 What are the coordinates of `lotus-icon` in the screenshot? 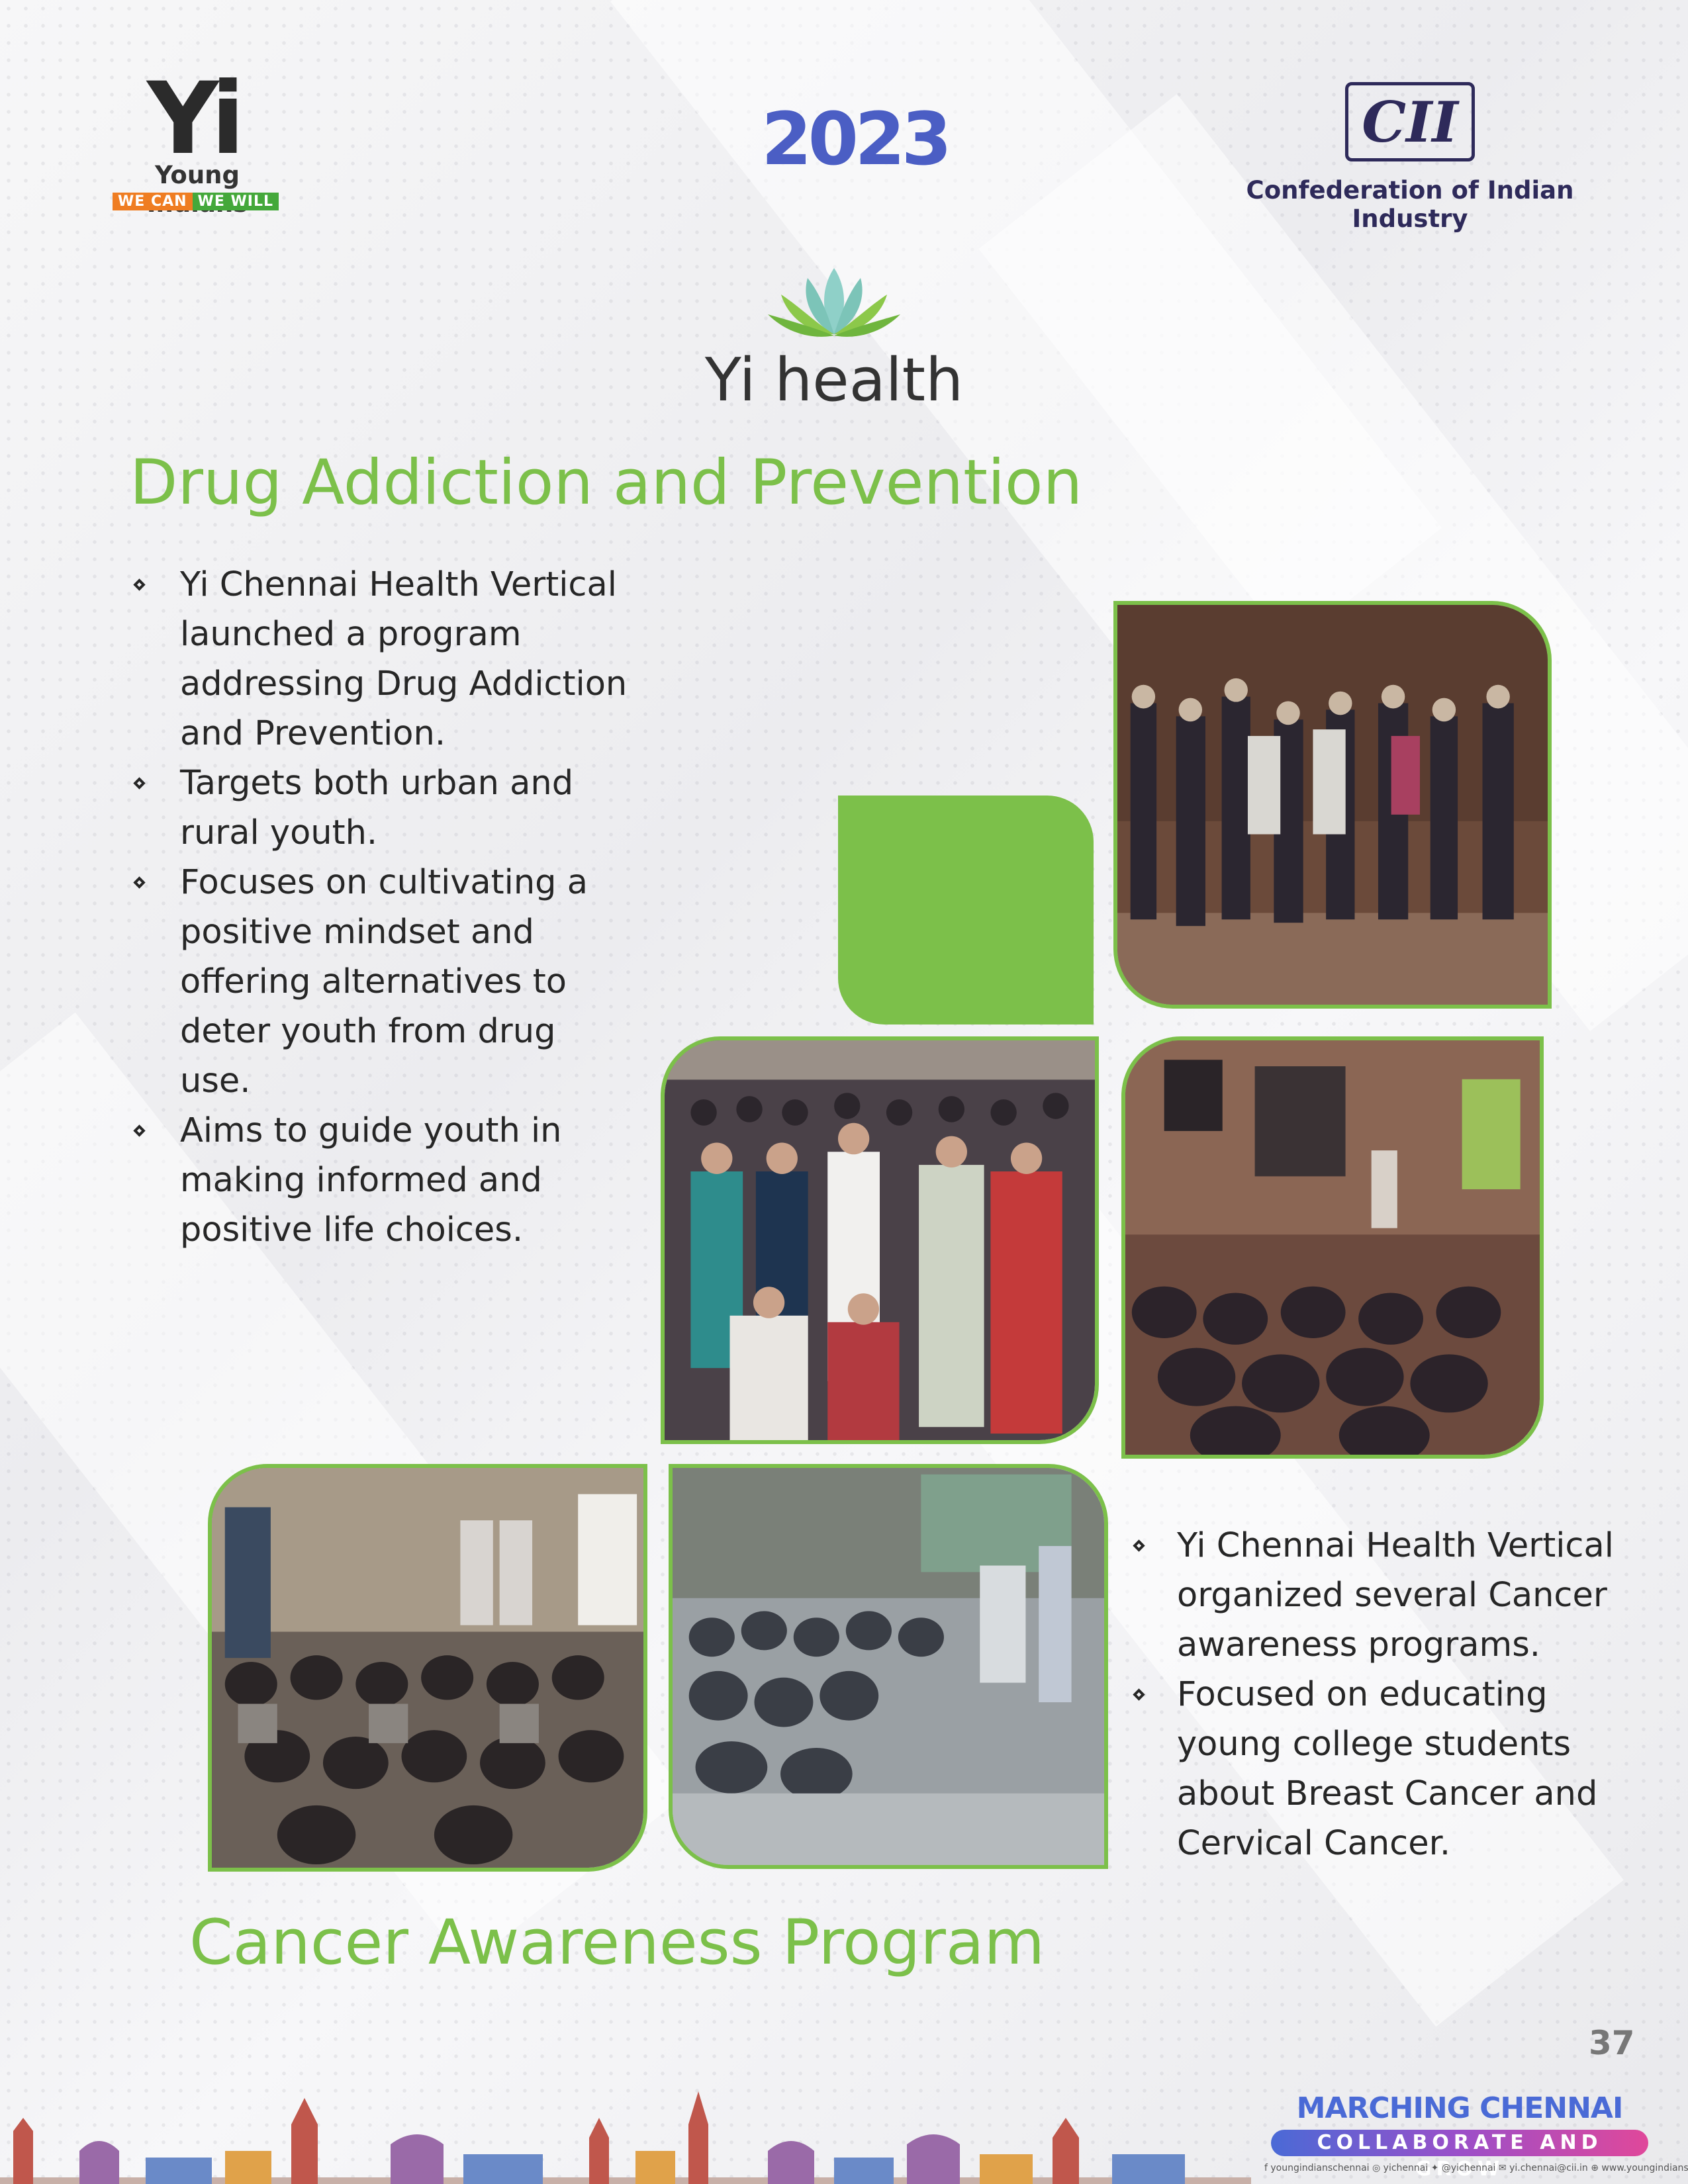 It's located at (834, 302).